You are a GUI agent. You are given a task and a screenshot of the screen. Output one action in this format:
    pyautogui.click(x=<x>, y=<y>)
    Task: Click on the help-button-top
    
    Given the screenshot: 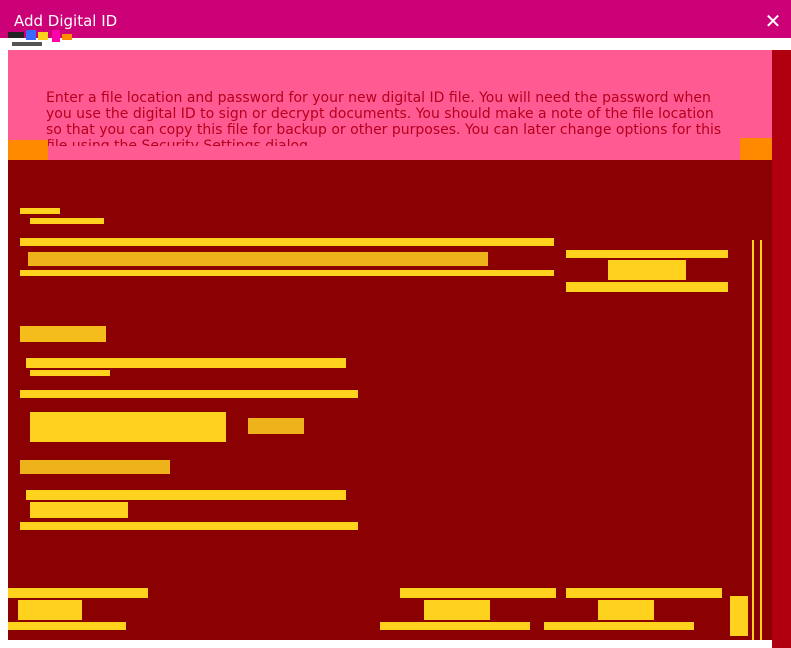 What is the action you would take?
    pyautogui.click(x=78, y=593)
    